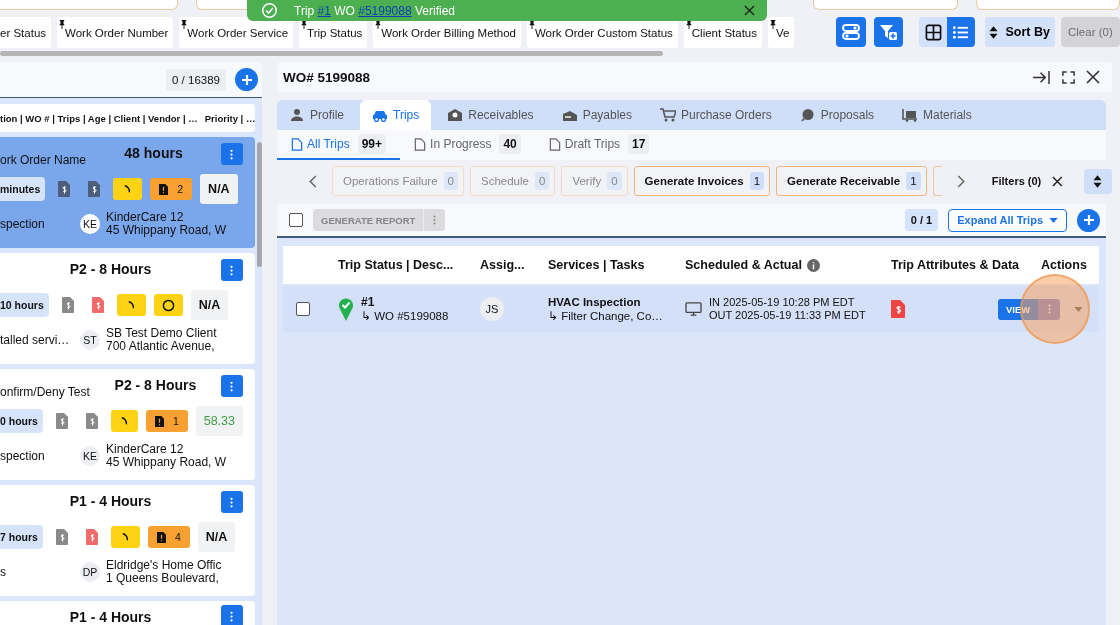 The height and width of the screenshot is (625, 1120). What do you see at coordinates (3, 572) in the screenshot?
I see `service-name: s` at bounding box center [3, 572].